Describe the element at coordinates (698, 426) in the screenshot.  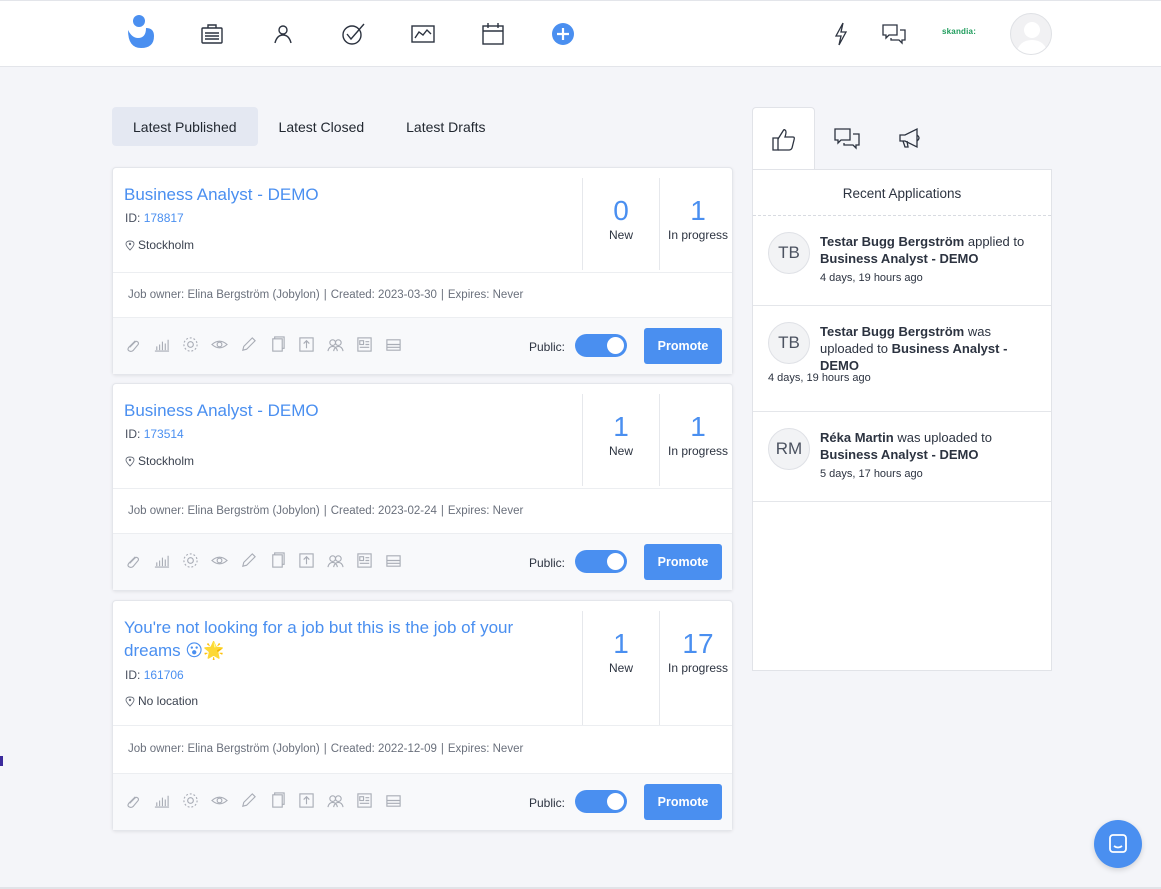
I see `in-progress-count: 1` at that location.